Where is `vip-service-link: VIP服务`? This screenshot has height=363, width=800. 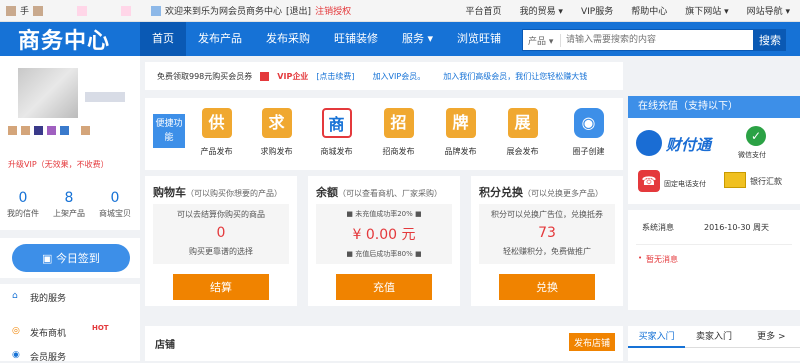
vip-service-link: VIP服务 is located at coordinates (597, 10).